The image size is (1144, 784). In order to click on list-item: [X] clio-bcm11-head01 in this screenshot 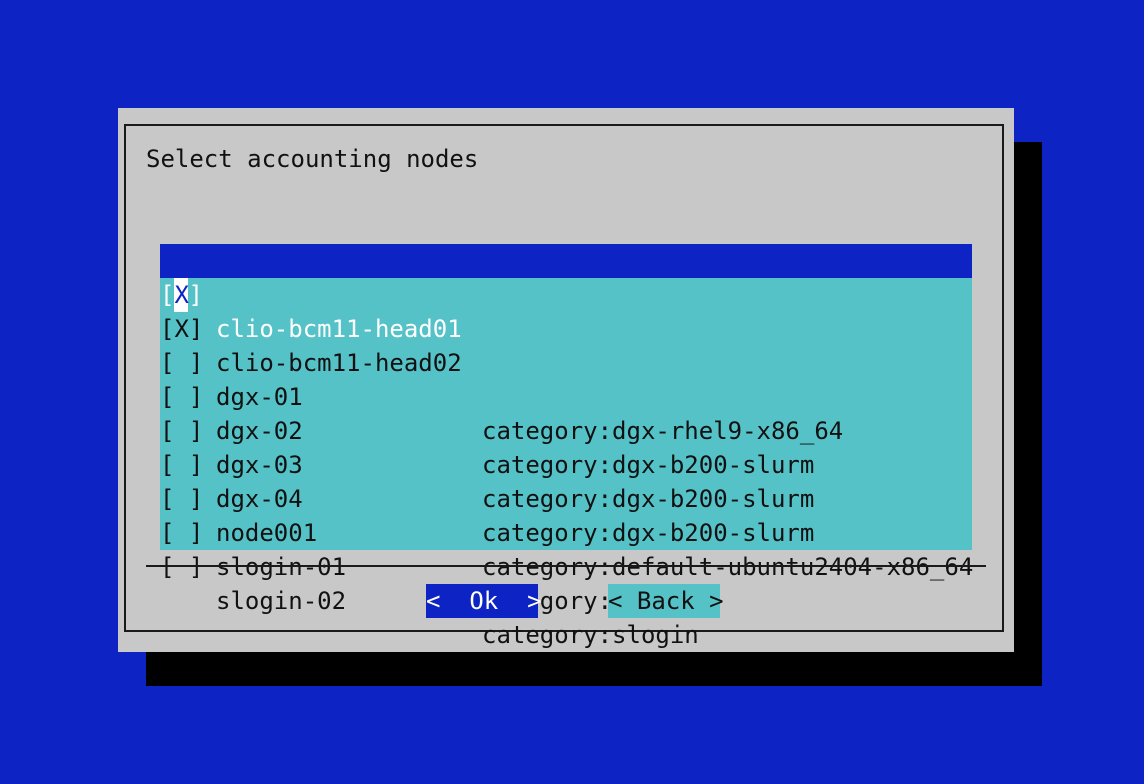, I will do `click(566, 293)`.